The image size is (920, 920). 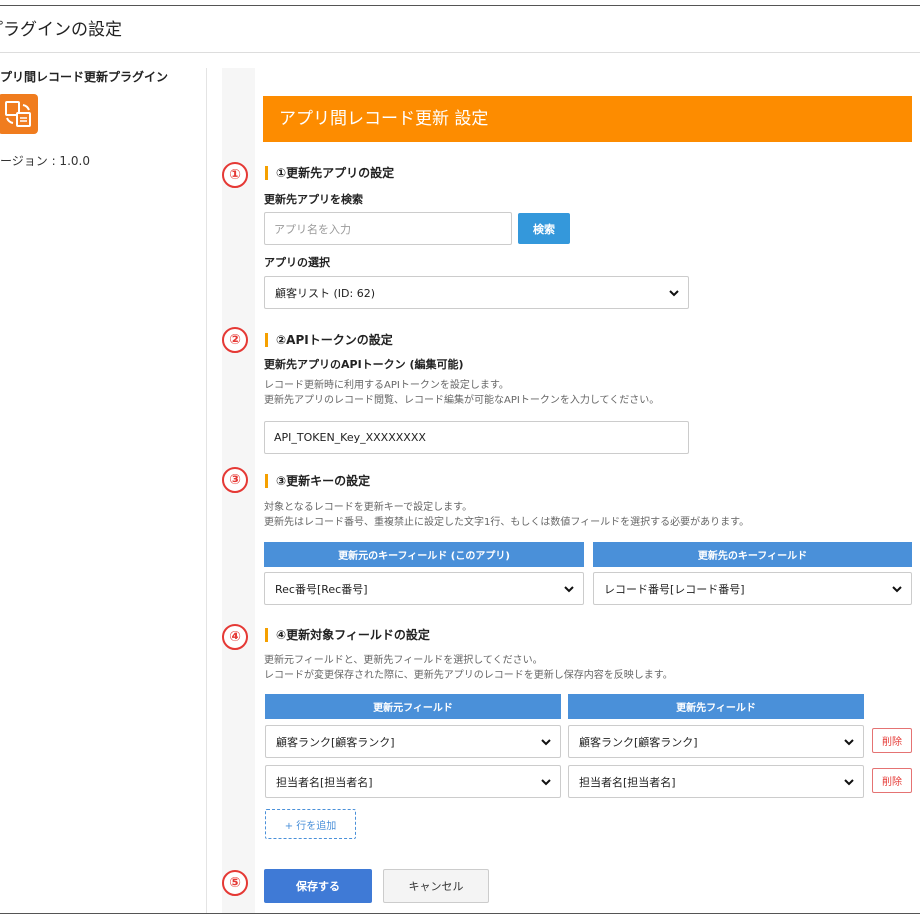 I want to click on target-key-column-header: 更新先のキーフィールド, so click(x=752, y=554).